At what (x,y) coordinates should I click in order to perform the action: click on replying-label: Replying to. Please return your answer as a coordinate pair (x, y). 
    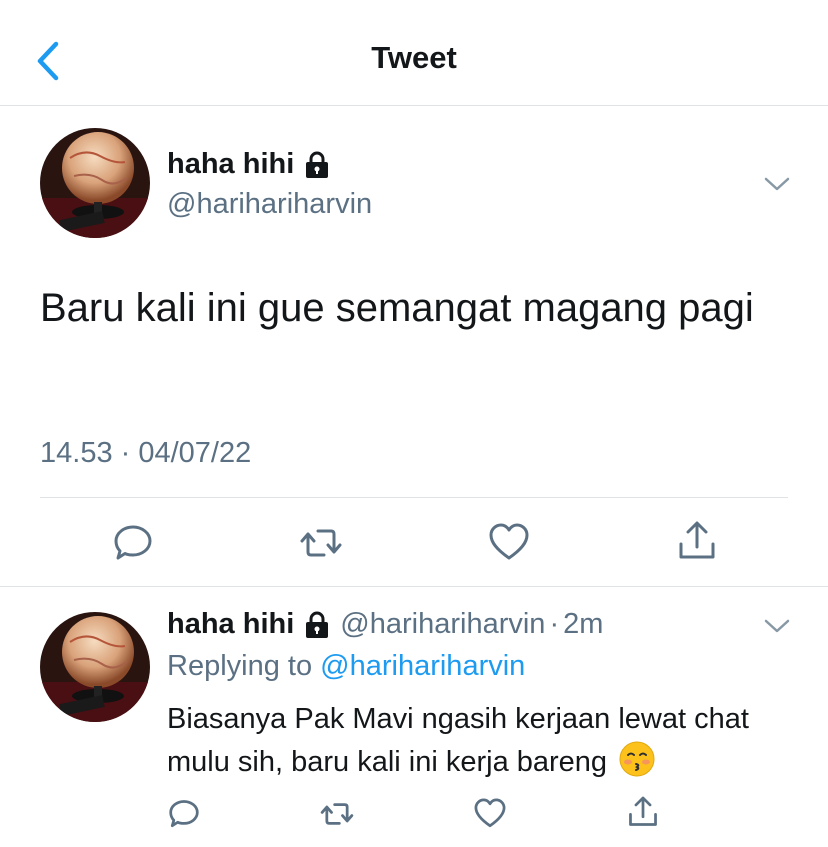
    Looking at the image, I should click on (240, 666).